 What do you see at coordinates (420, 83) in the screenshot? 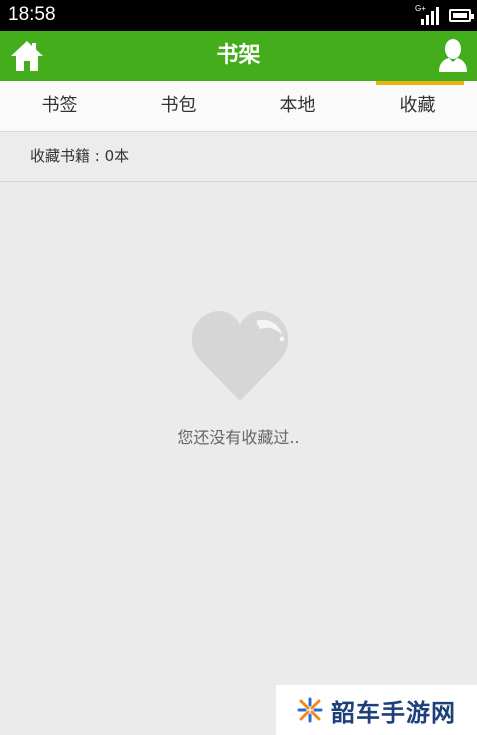
I see `active-tab-indicator` at bounding box center [420, 83].